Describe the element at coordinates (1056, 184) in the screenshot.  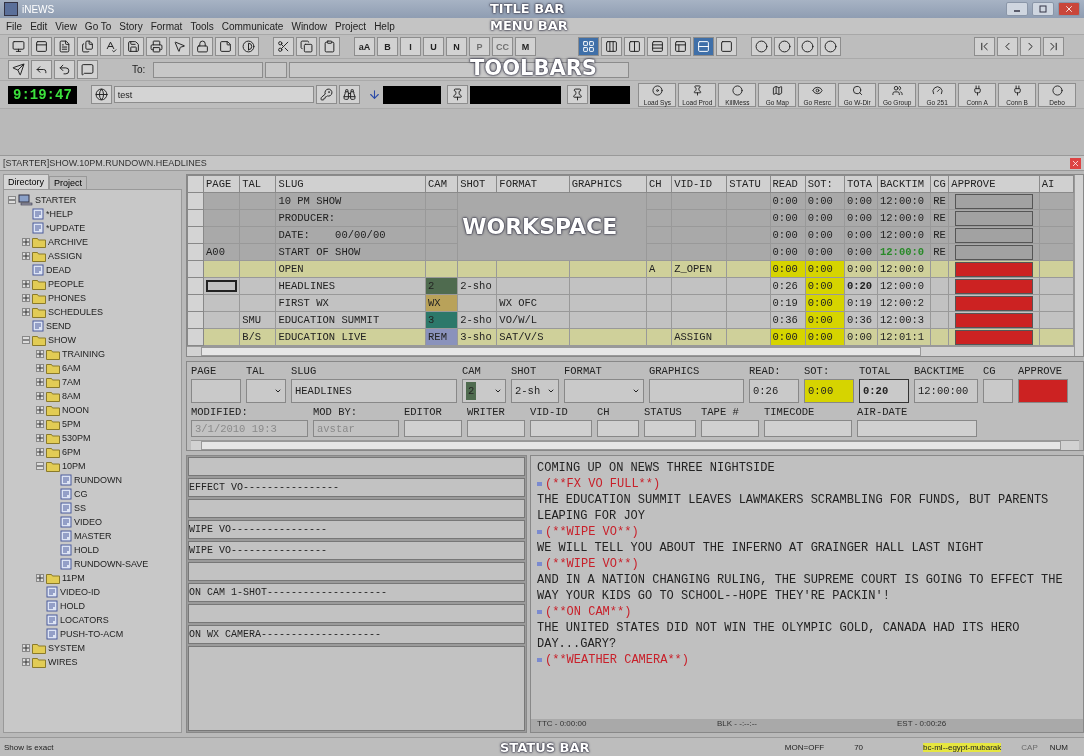
I see `column-header: AI` at that location.